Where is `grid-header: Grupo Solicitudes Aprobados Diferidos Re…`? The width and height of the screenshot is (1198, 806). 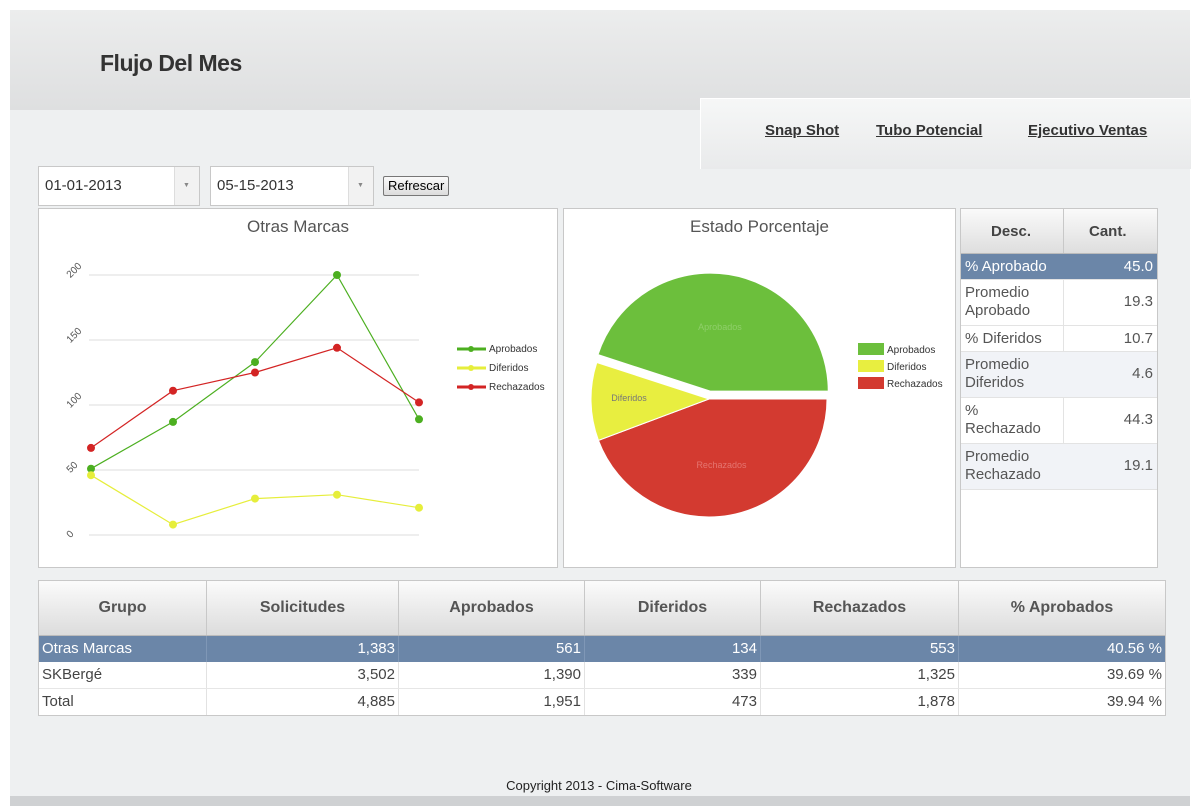 grid-header: Grupo Solicitudes Aprobados Diferidos Re… is located at coordinates (602, 608).